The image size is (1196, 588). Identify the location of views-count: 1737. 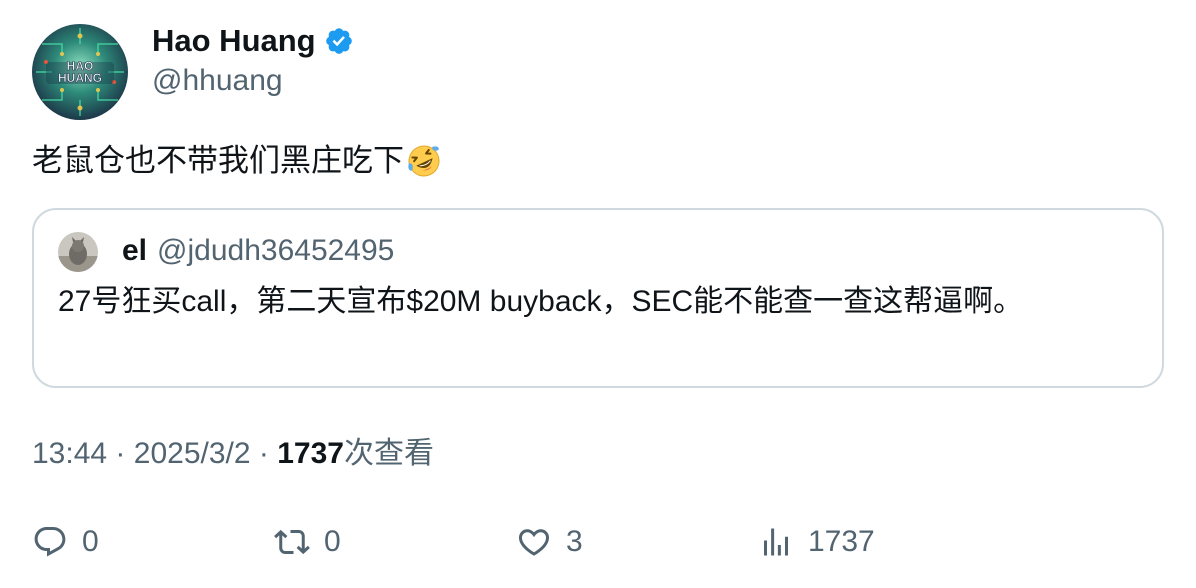
(841, 541).